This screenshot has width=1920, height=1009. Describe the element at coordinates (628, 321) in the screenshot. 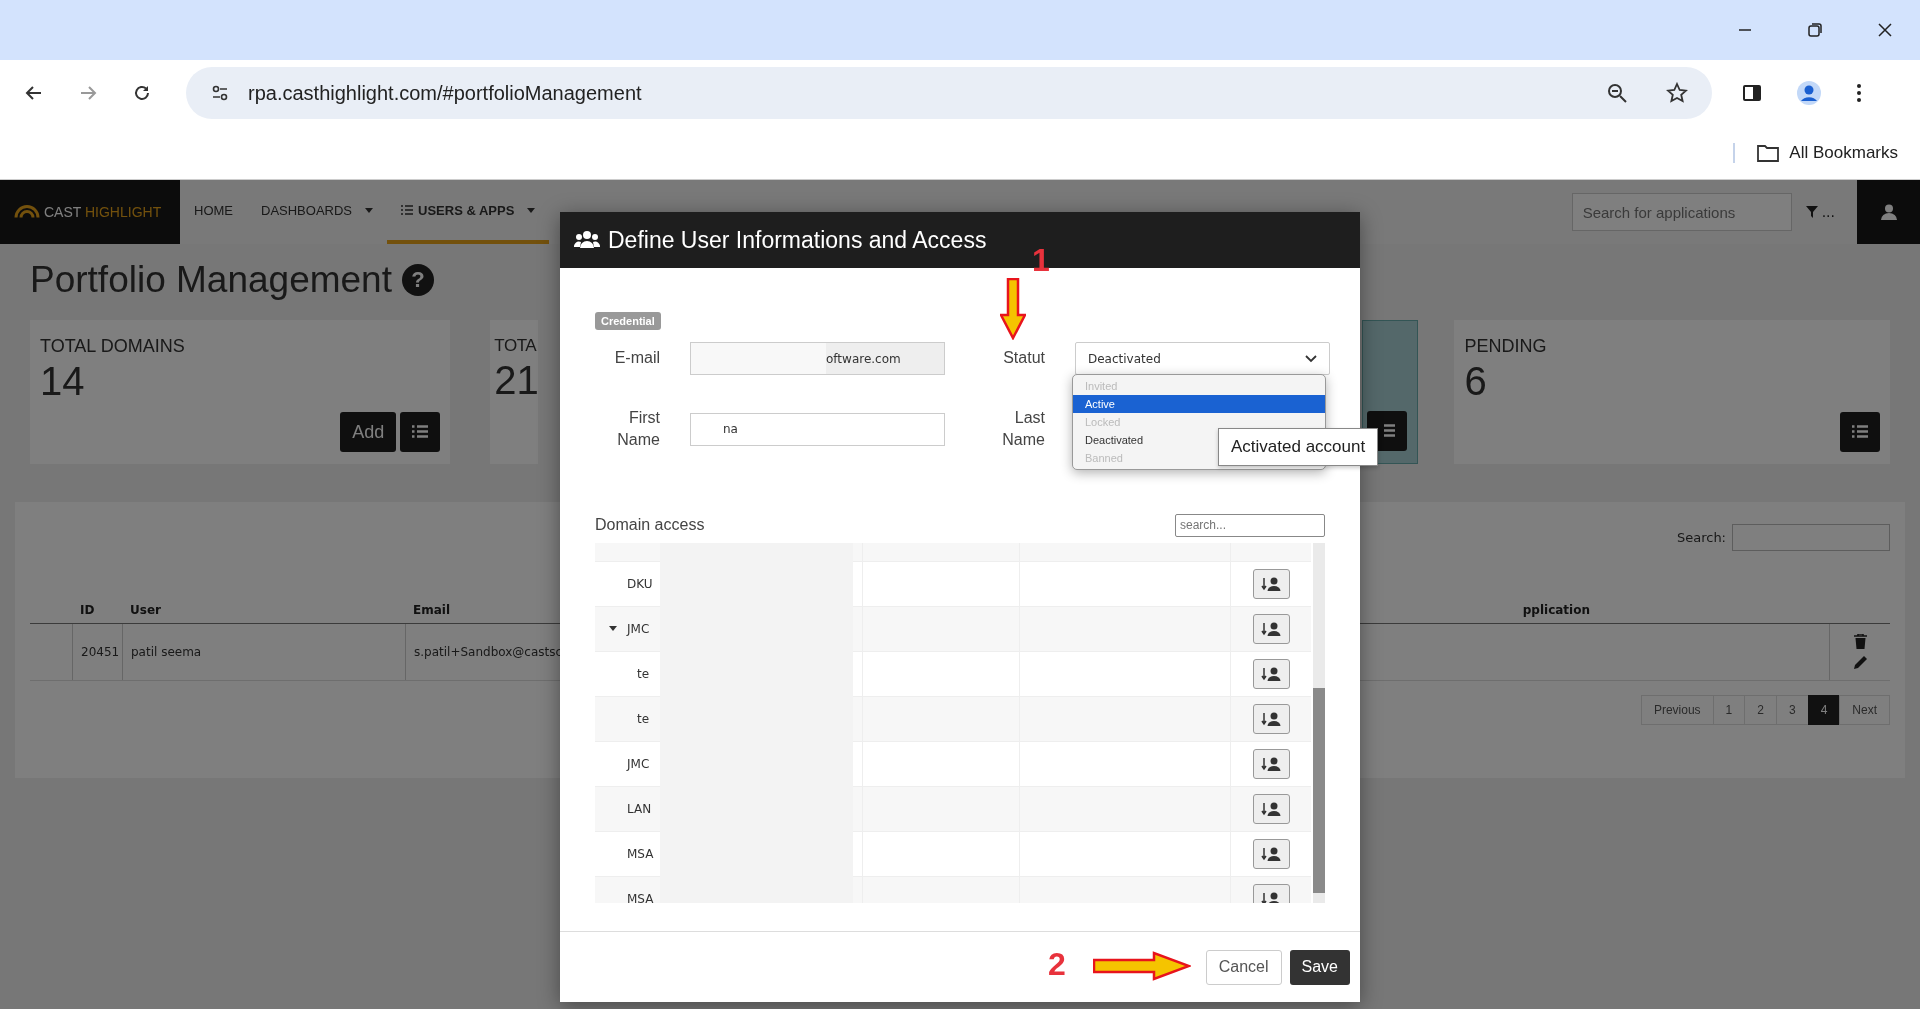

I see `credential-label: Credential` at that location.